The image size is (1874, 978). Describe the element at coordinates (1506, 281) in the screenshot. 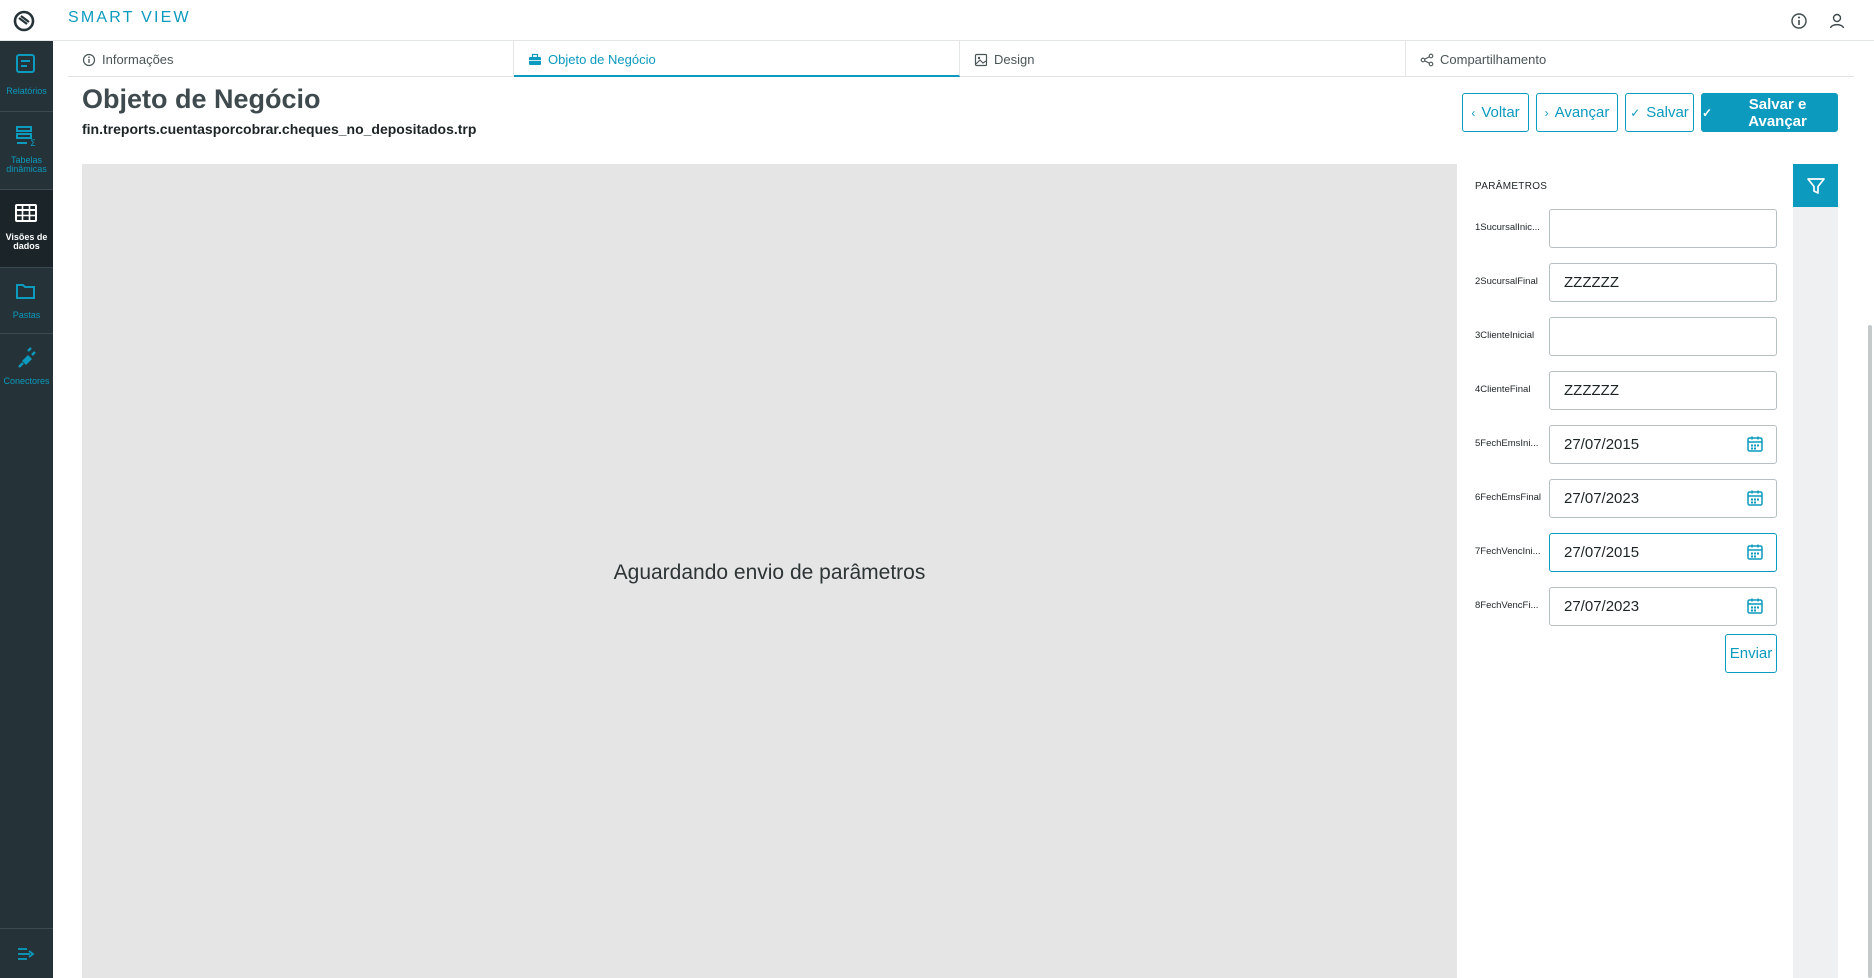

I see `param-label: 2SucursalFinal` at that location.